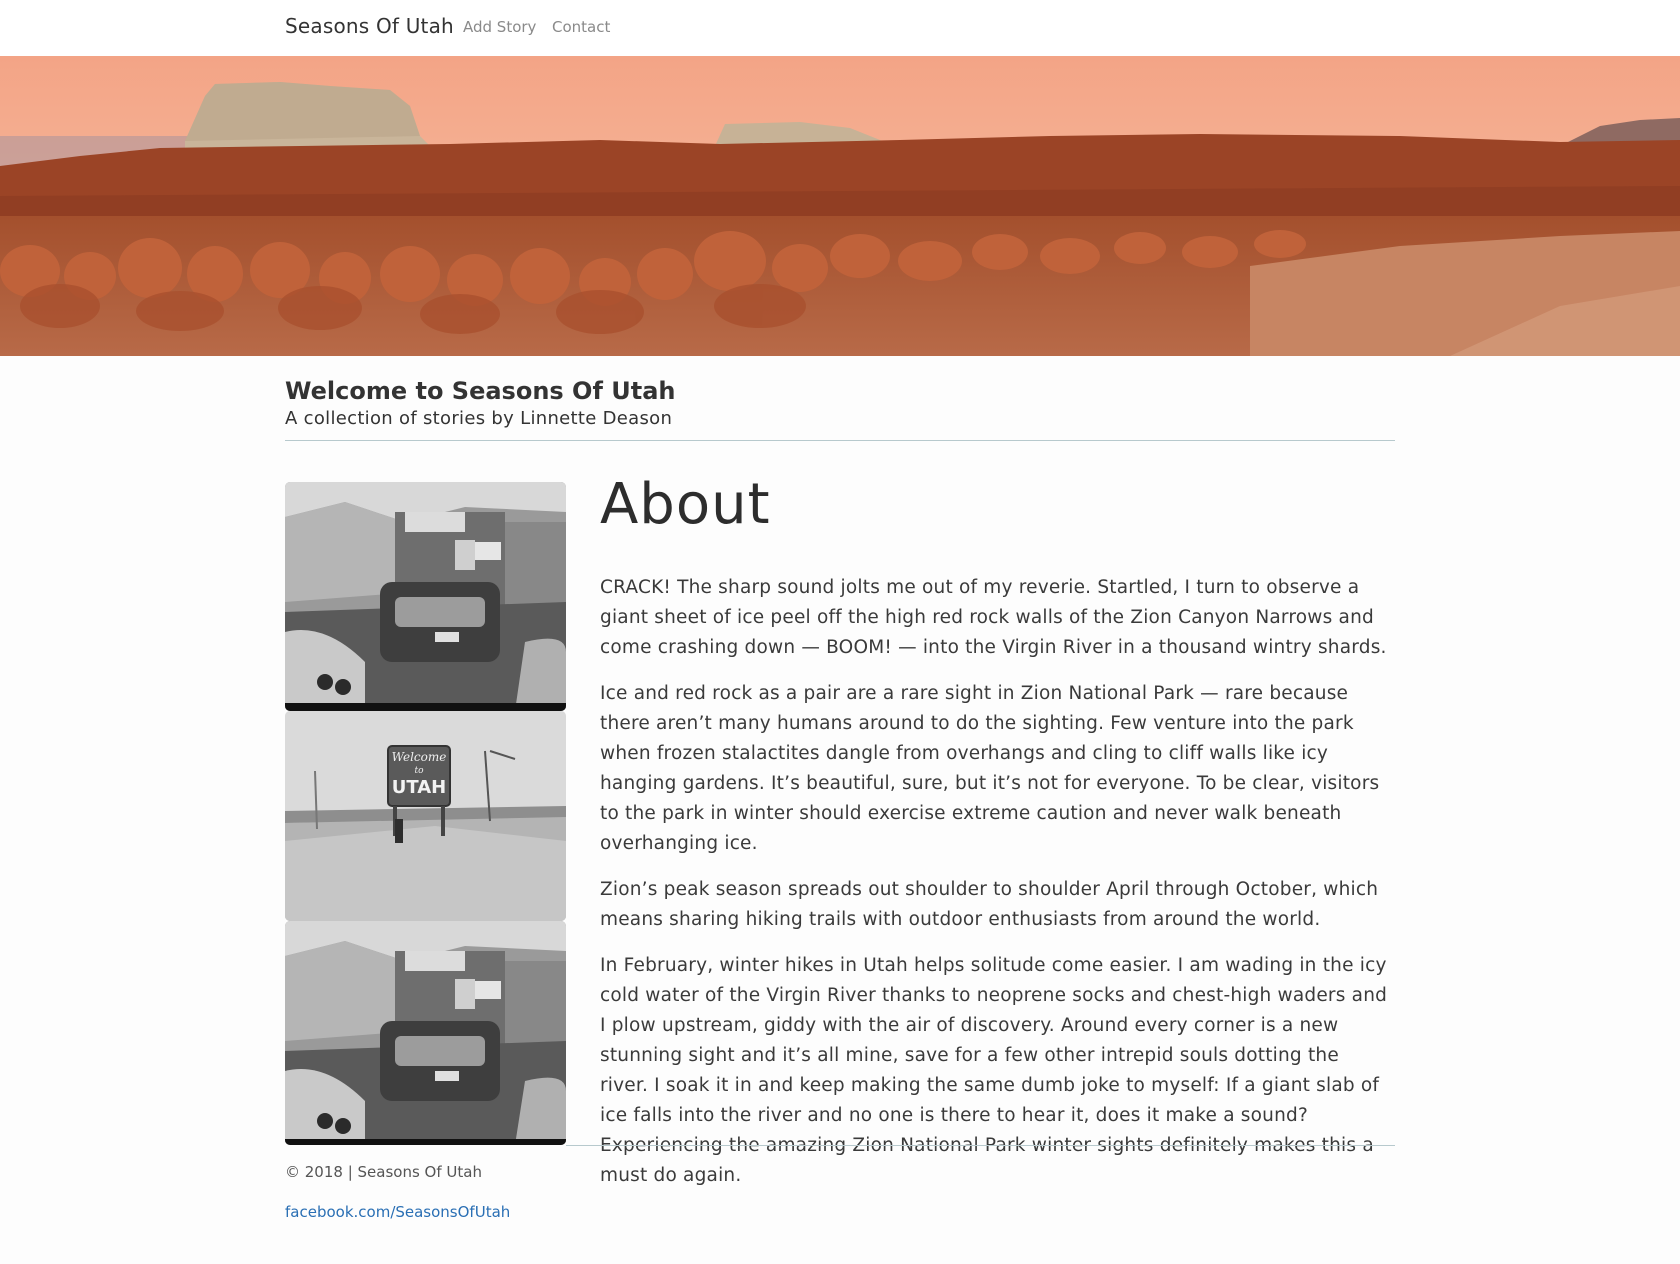  Describe the element at coordinates (480, 391) in the screenshot. I see `site-title: Welcome to Seasons Of Utah` at that location.